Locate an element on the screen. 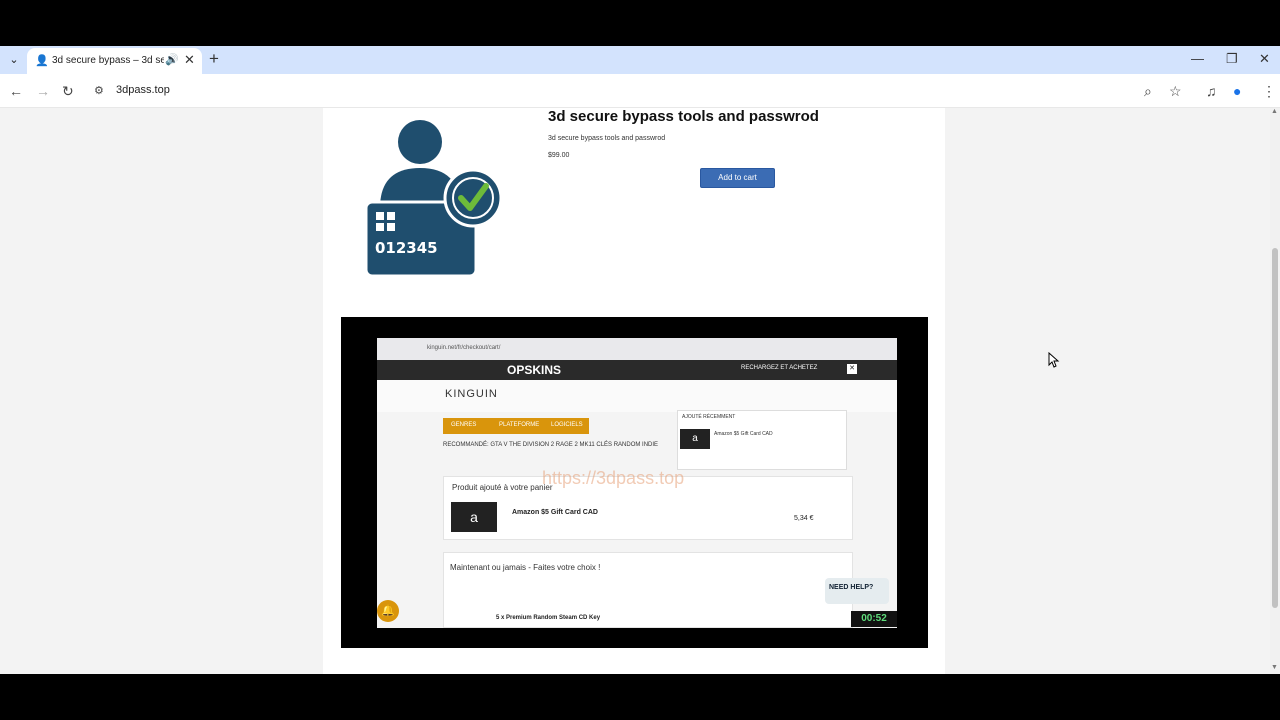 Image resolution: width=1280 pixels, height=720 pixels. letterbox-top is located at coordinates (640, 23).